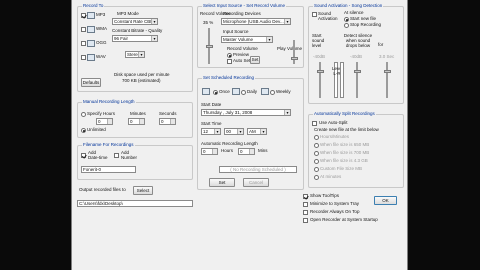 The width and height of the screenshot is (480, 270). I want to click on for-label: for, so click(381, 44).